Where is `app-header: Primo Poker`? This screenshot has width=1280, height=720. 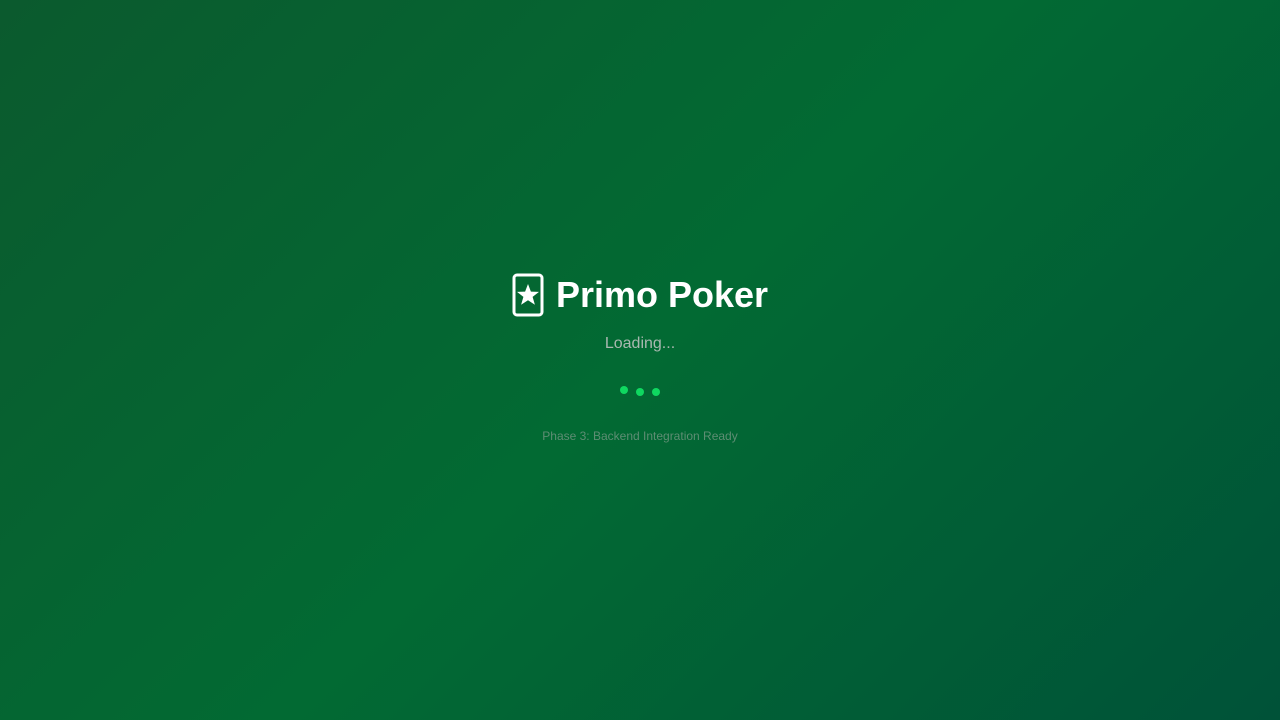
app-header: Primo Poker is located at coordinates (640, 295).